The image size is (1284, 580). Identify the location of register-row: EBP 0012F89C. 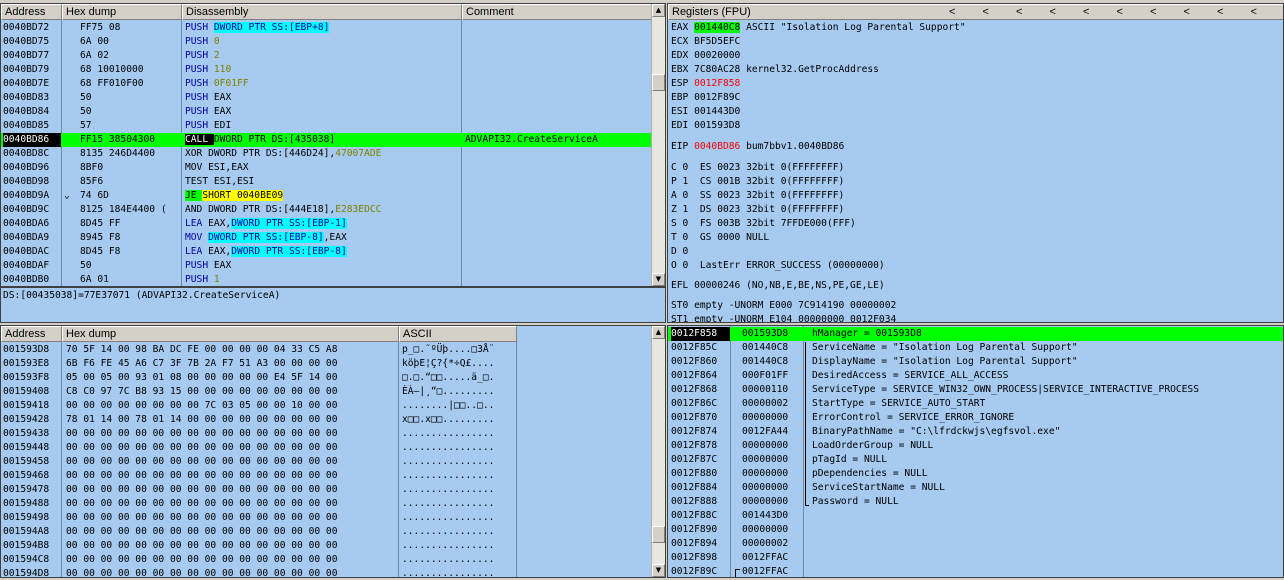
(705, 98).